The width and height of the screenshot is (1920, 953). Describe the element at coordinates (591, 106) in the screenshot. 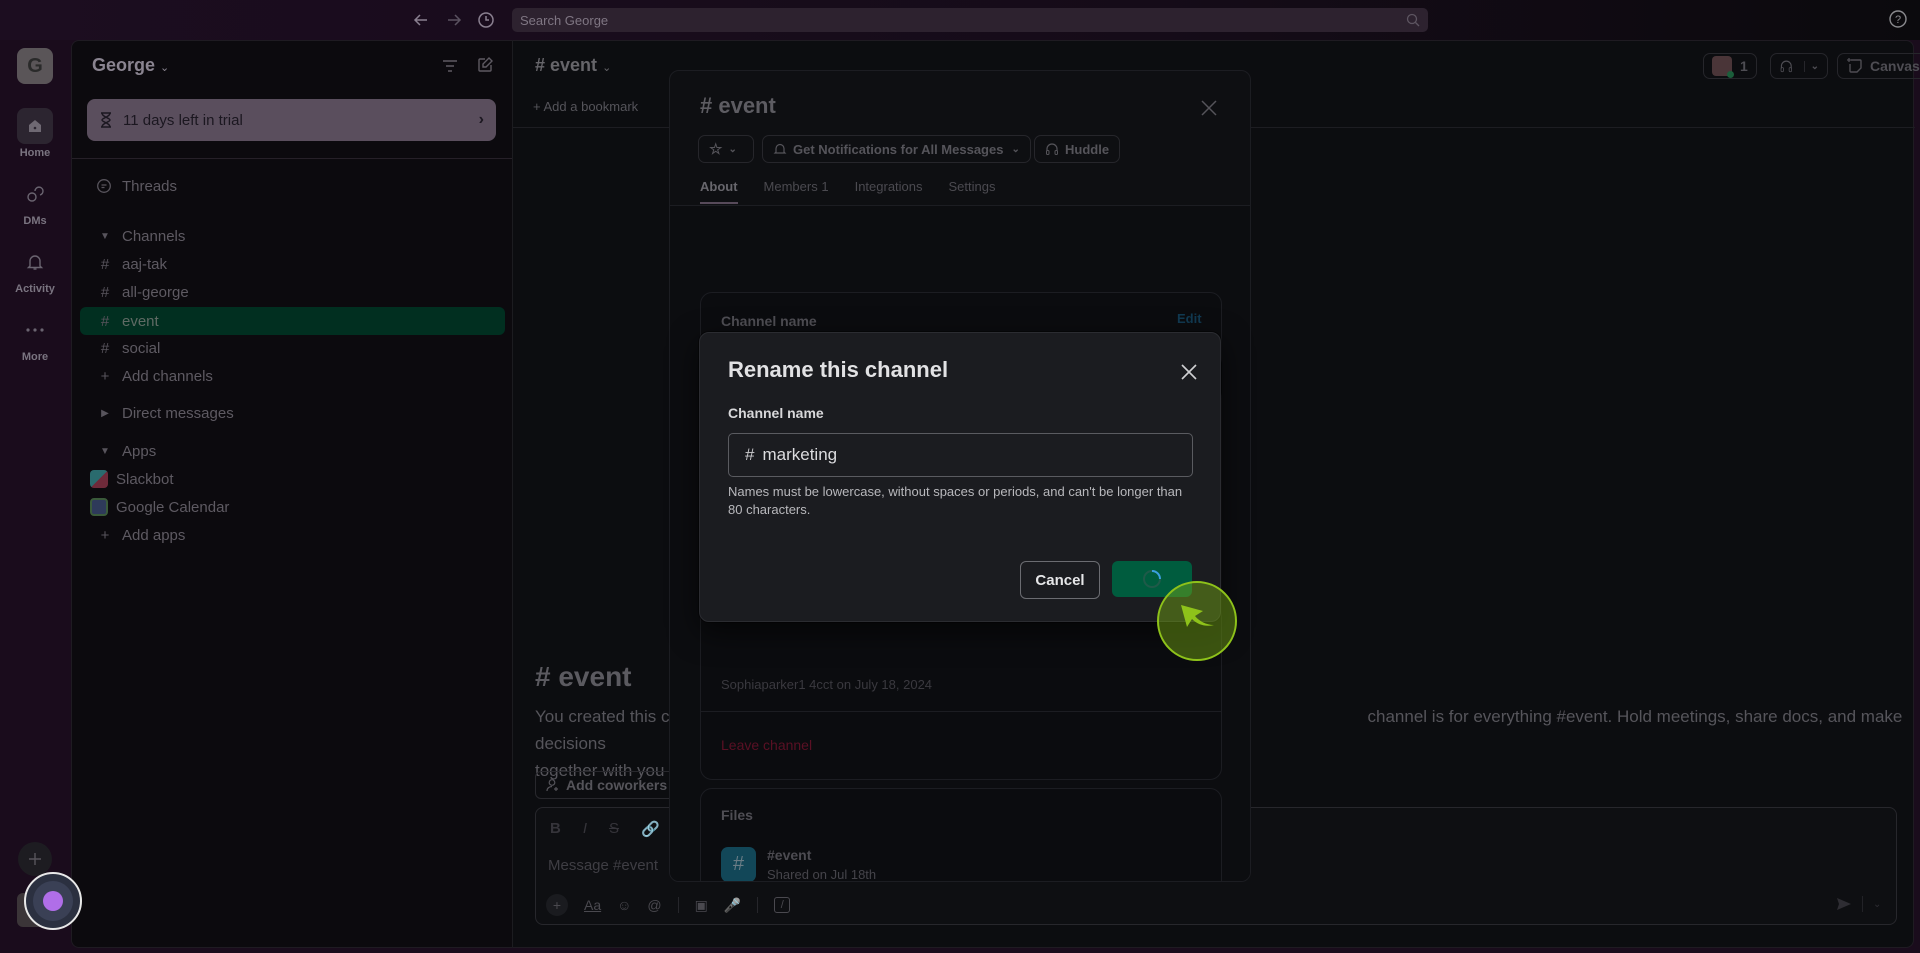

I see `add-bookmark-label: Add a bookmark` at that location.